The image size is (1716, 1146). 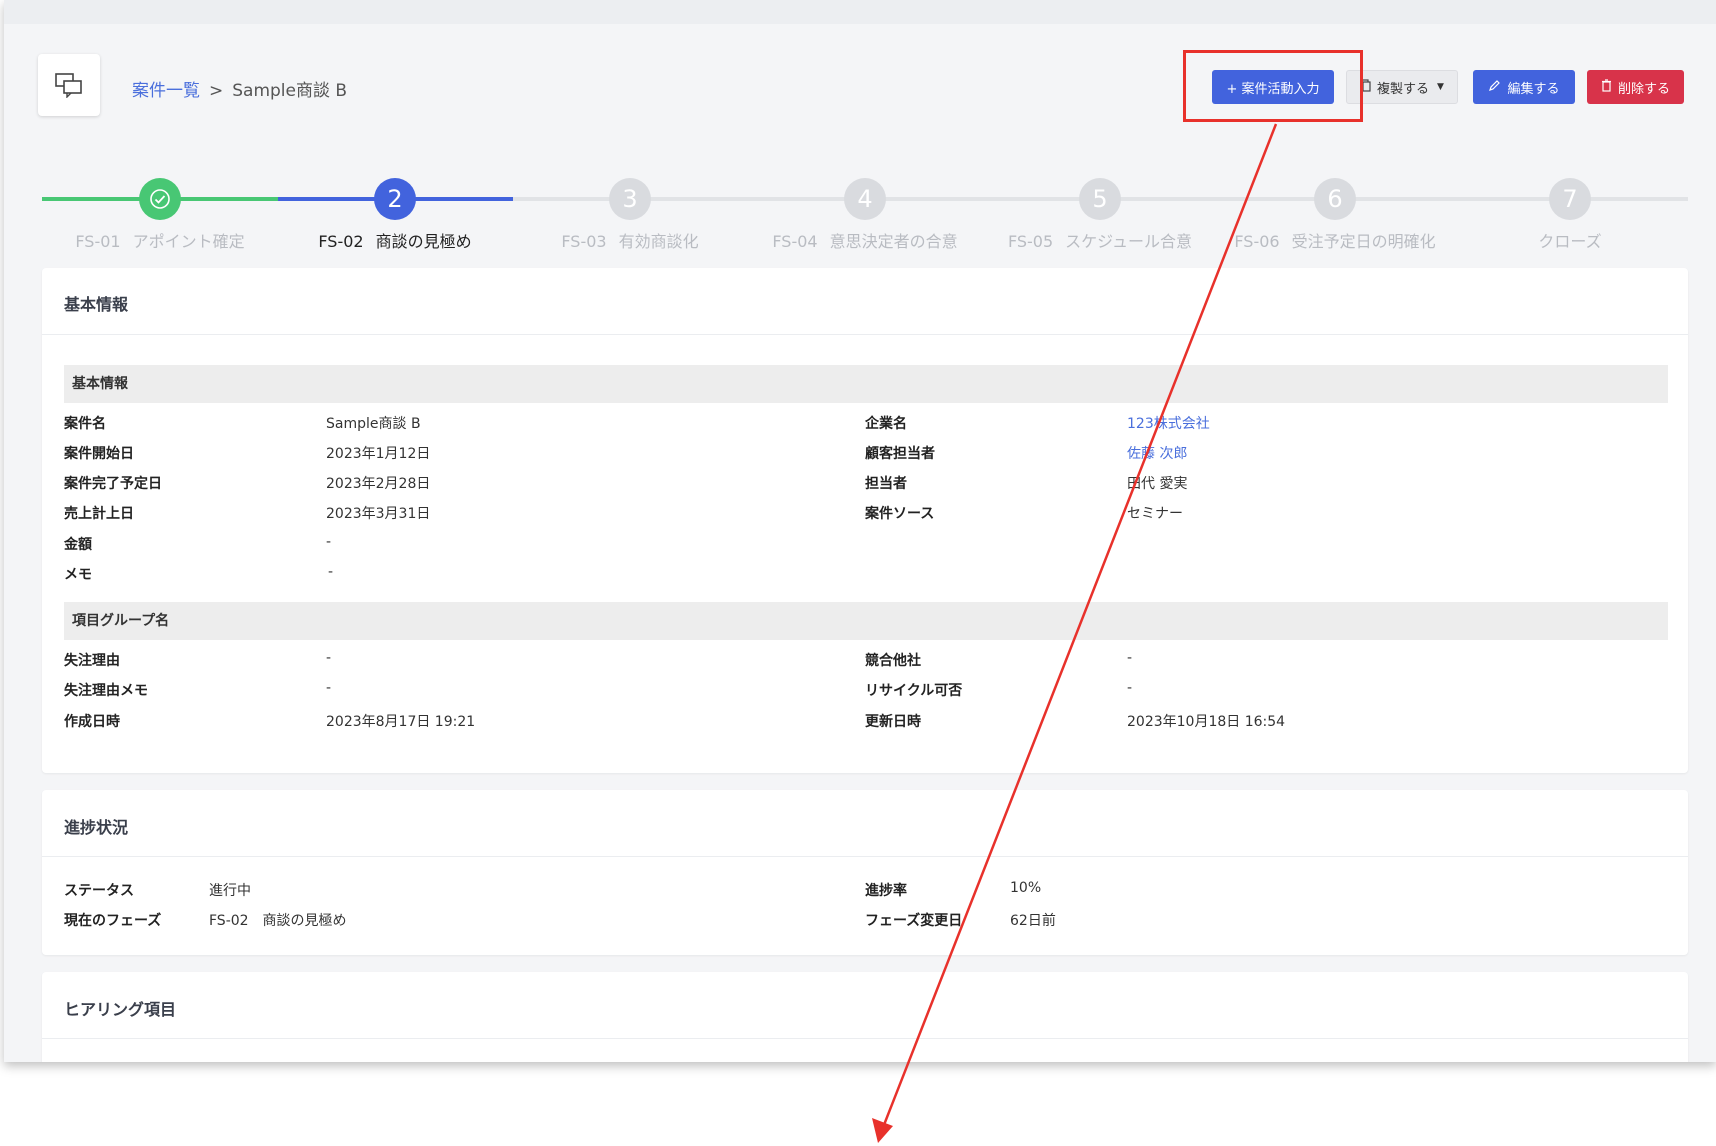 I want to click on field-label: 案件名, so click(x=85, y=424).